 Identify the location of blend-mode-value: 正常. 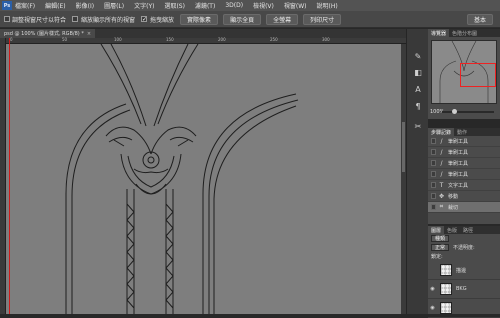
(440, 248).